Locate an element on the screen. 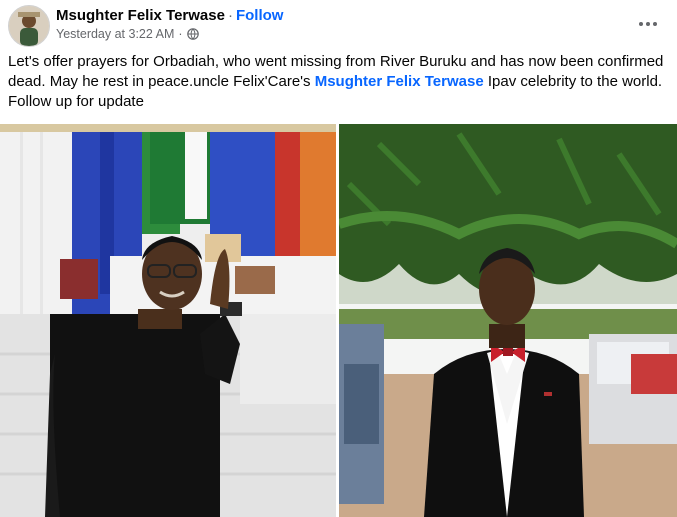 The height and width of the screenshot is (517, 677). globe-icon is located at coordinates (192, 34).